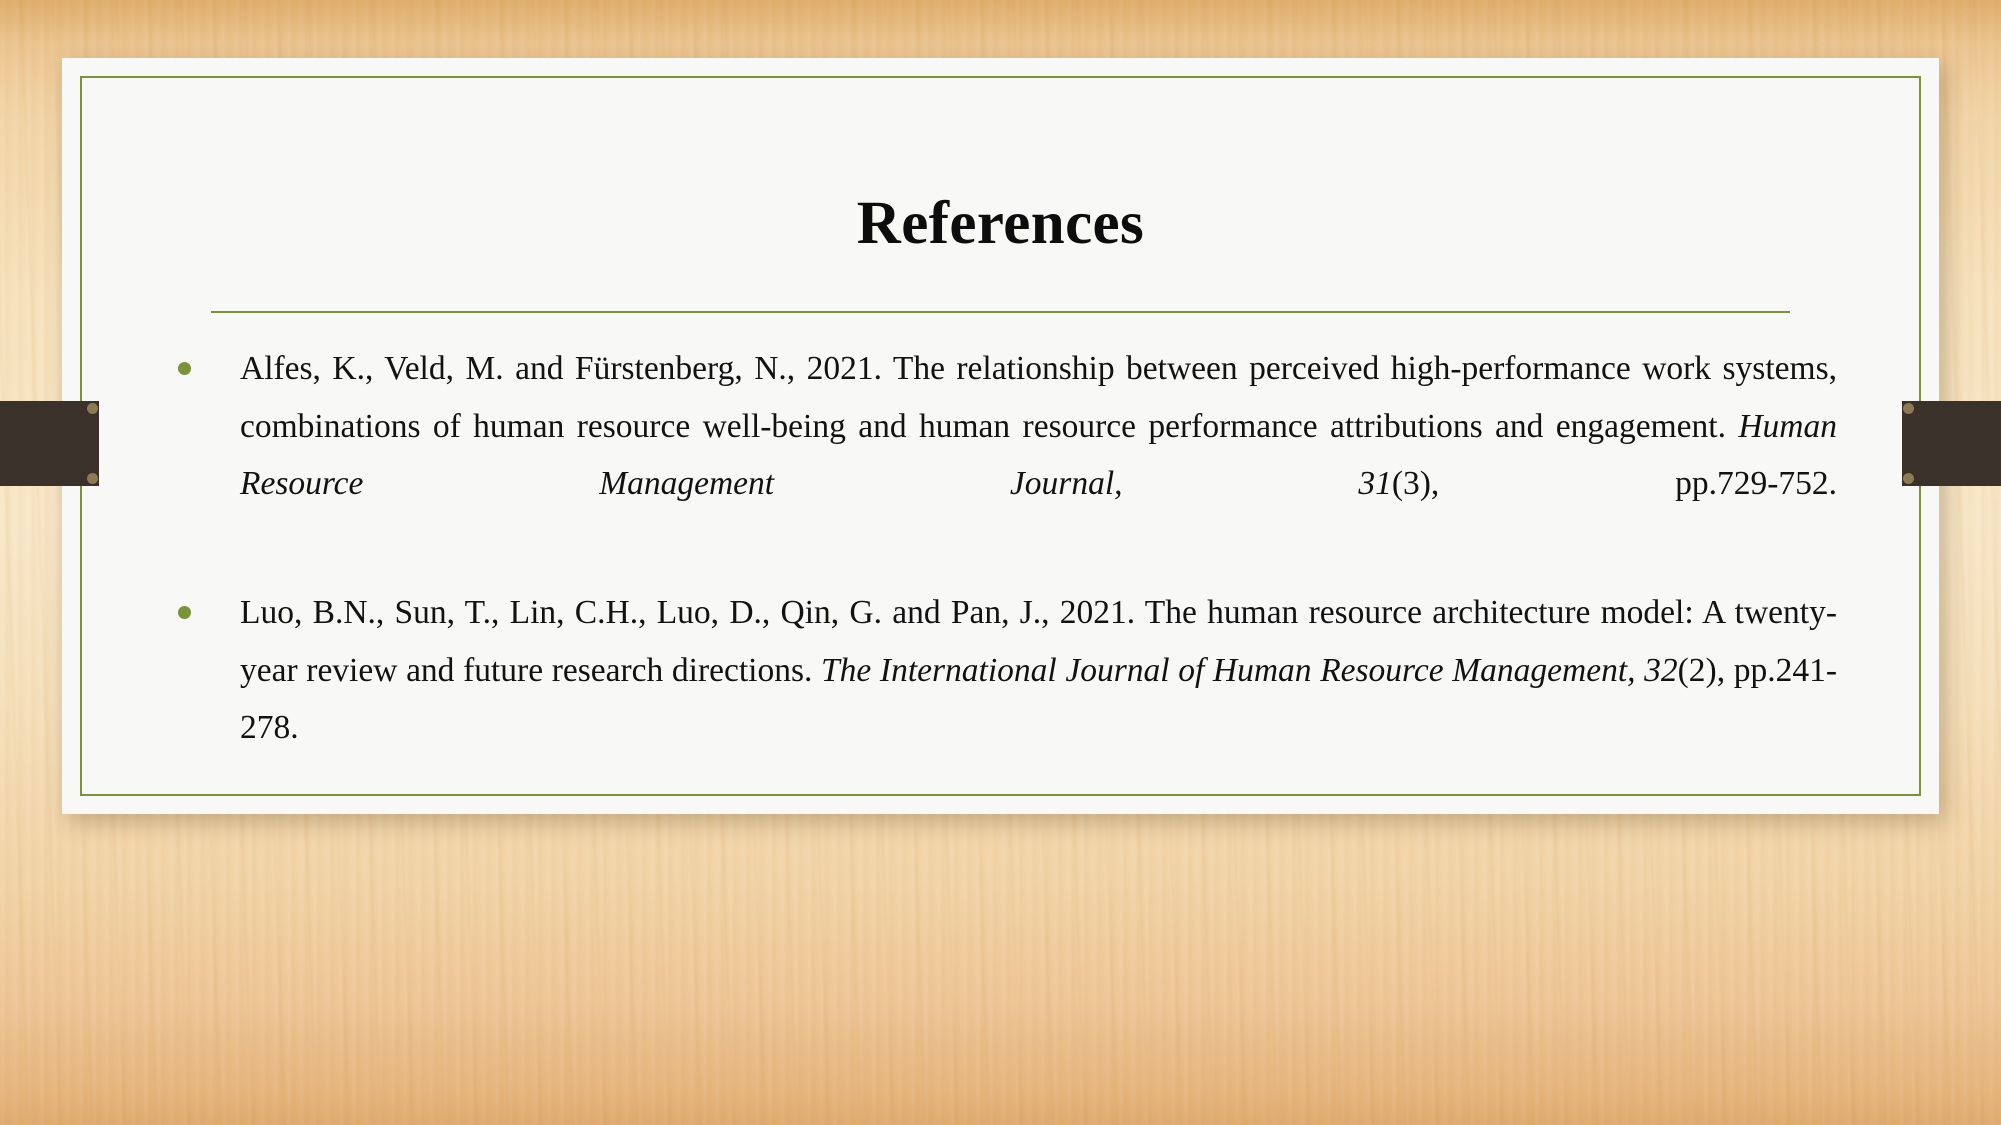 The width and height of the screenshot is (2001, 1125). What do you see at coordinates (1000, 223) in the screenshot?
I see `page-title: References` at bounding box center [1000, 223].